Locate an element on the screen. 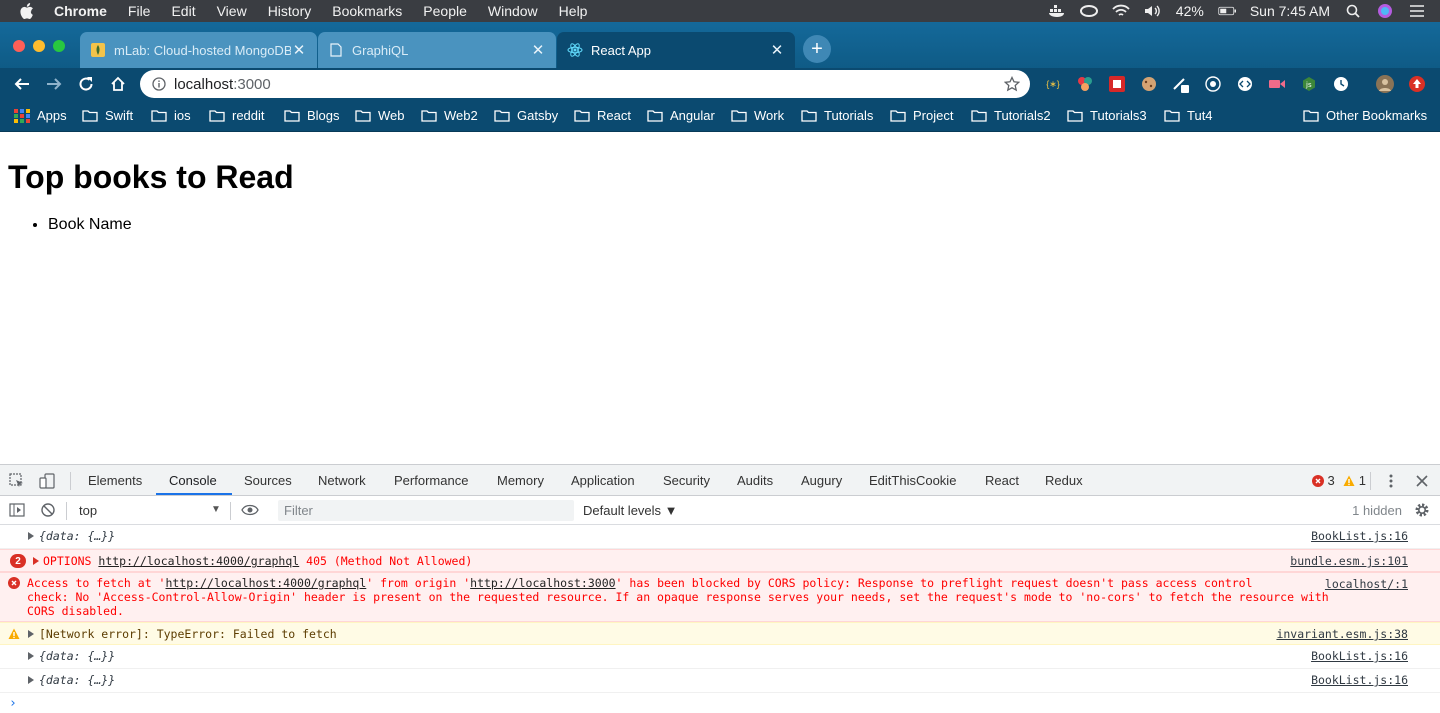 This screenshot has width=1440, height=713. bookmark-folder-tutorials: Tutorials is located at coordinates (837, 115).